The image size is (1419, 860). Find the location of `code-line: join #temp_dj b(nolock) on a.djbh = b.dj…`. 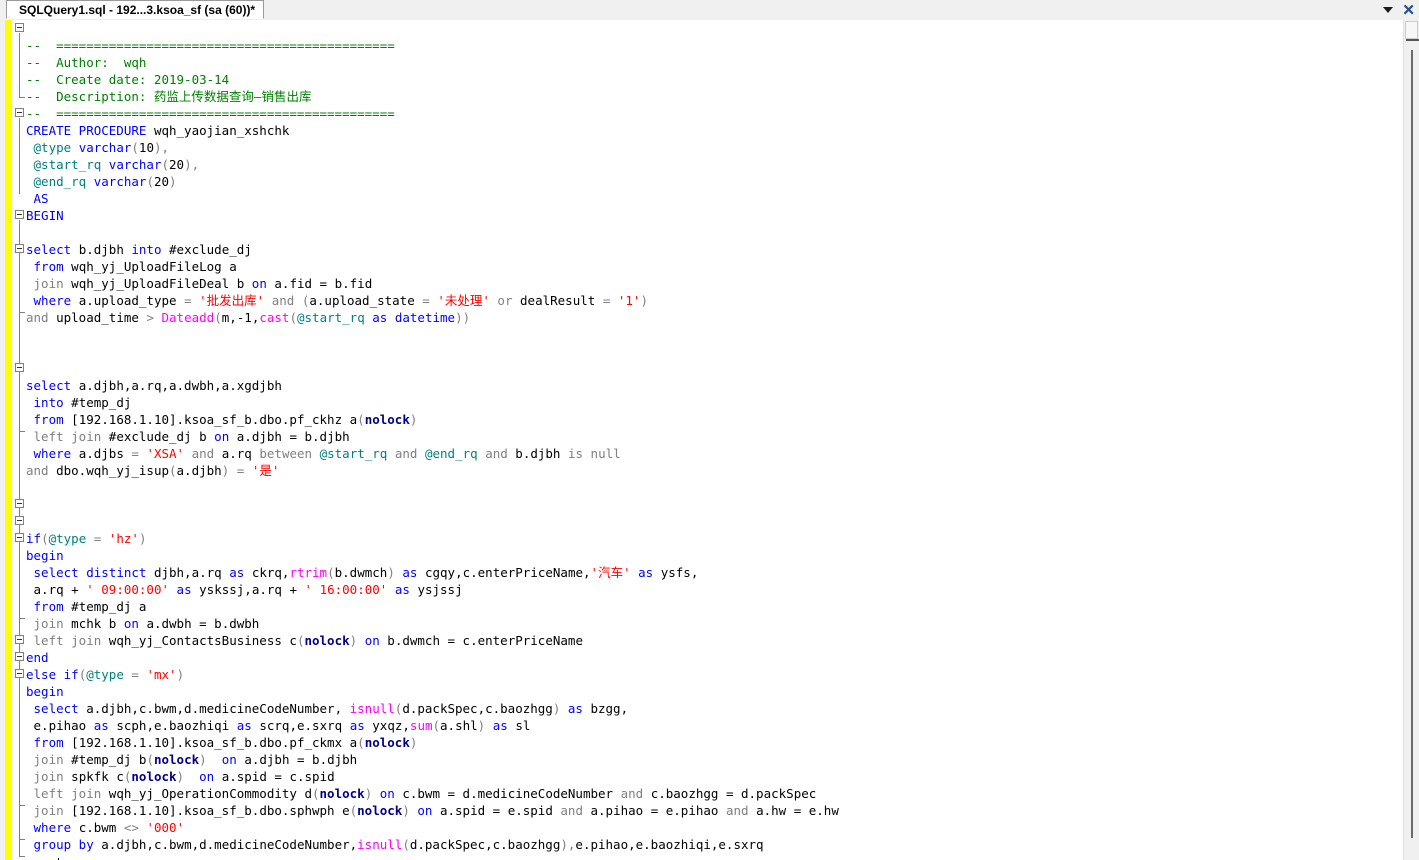

code-line: join #temp_dj b(nolock) on a.djbh = b.dj… is located at coordinates (195, 759).